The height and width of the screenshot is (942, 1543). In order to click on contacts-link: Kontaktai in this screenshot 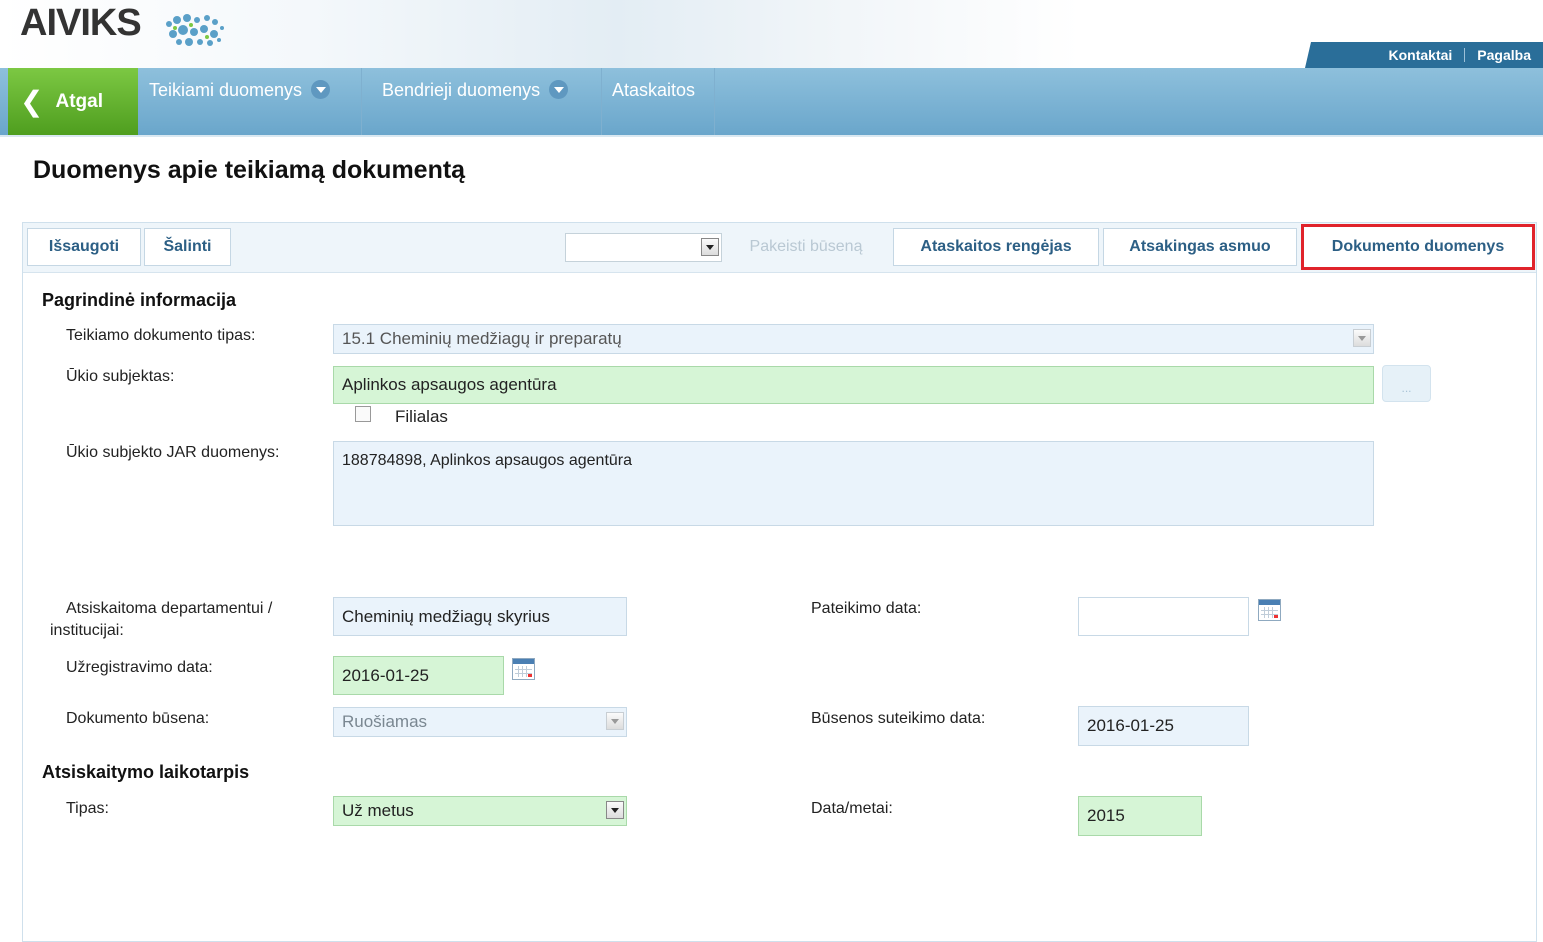, I will do `click(1421, 55)`.